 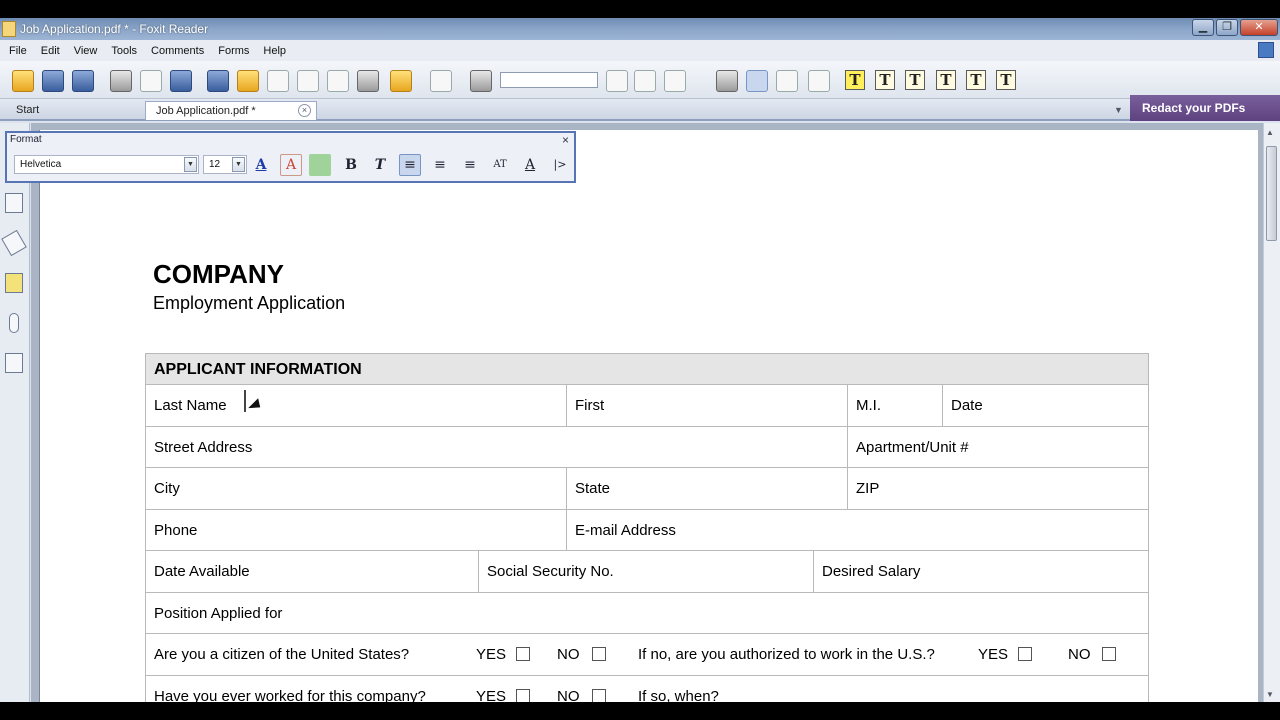 What do you see at coordinates (993, 654) in the screenshot?
I see `authorized-yes-label: YES` at bounding box center [993, 654].